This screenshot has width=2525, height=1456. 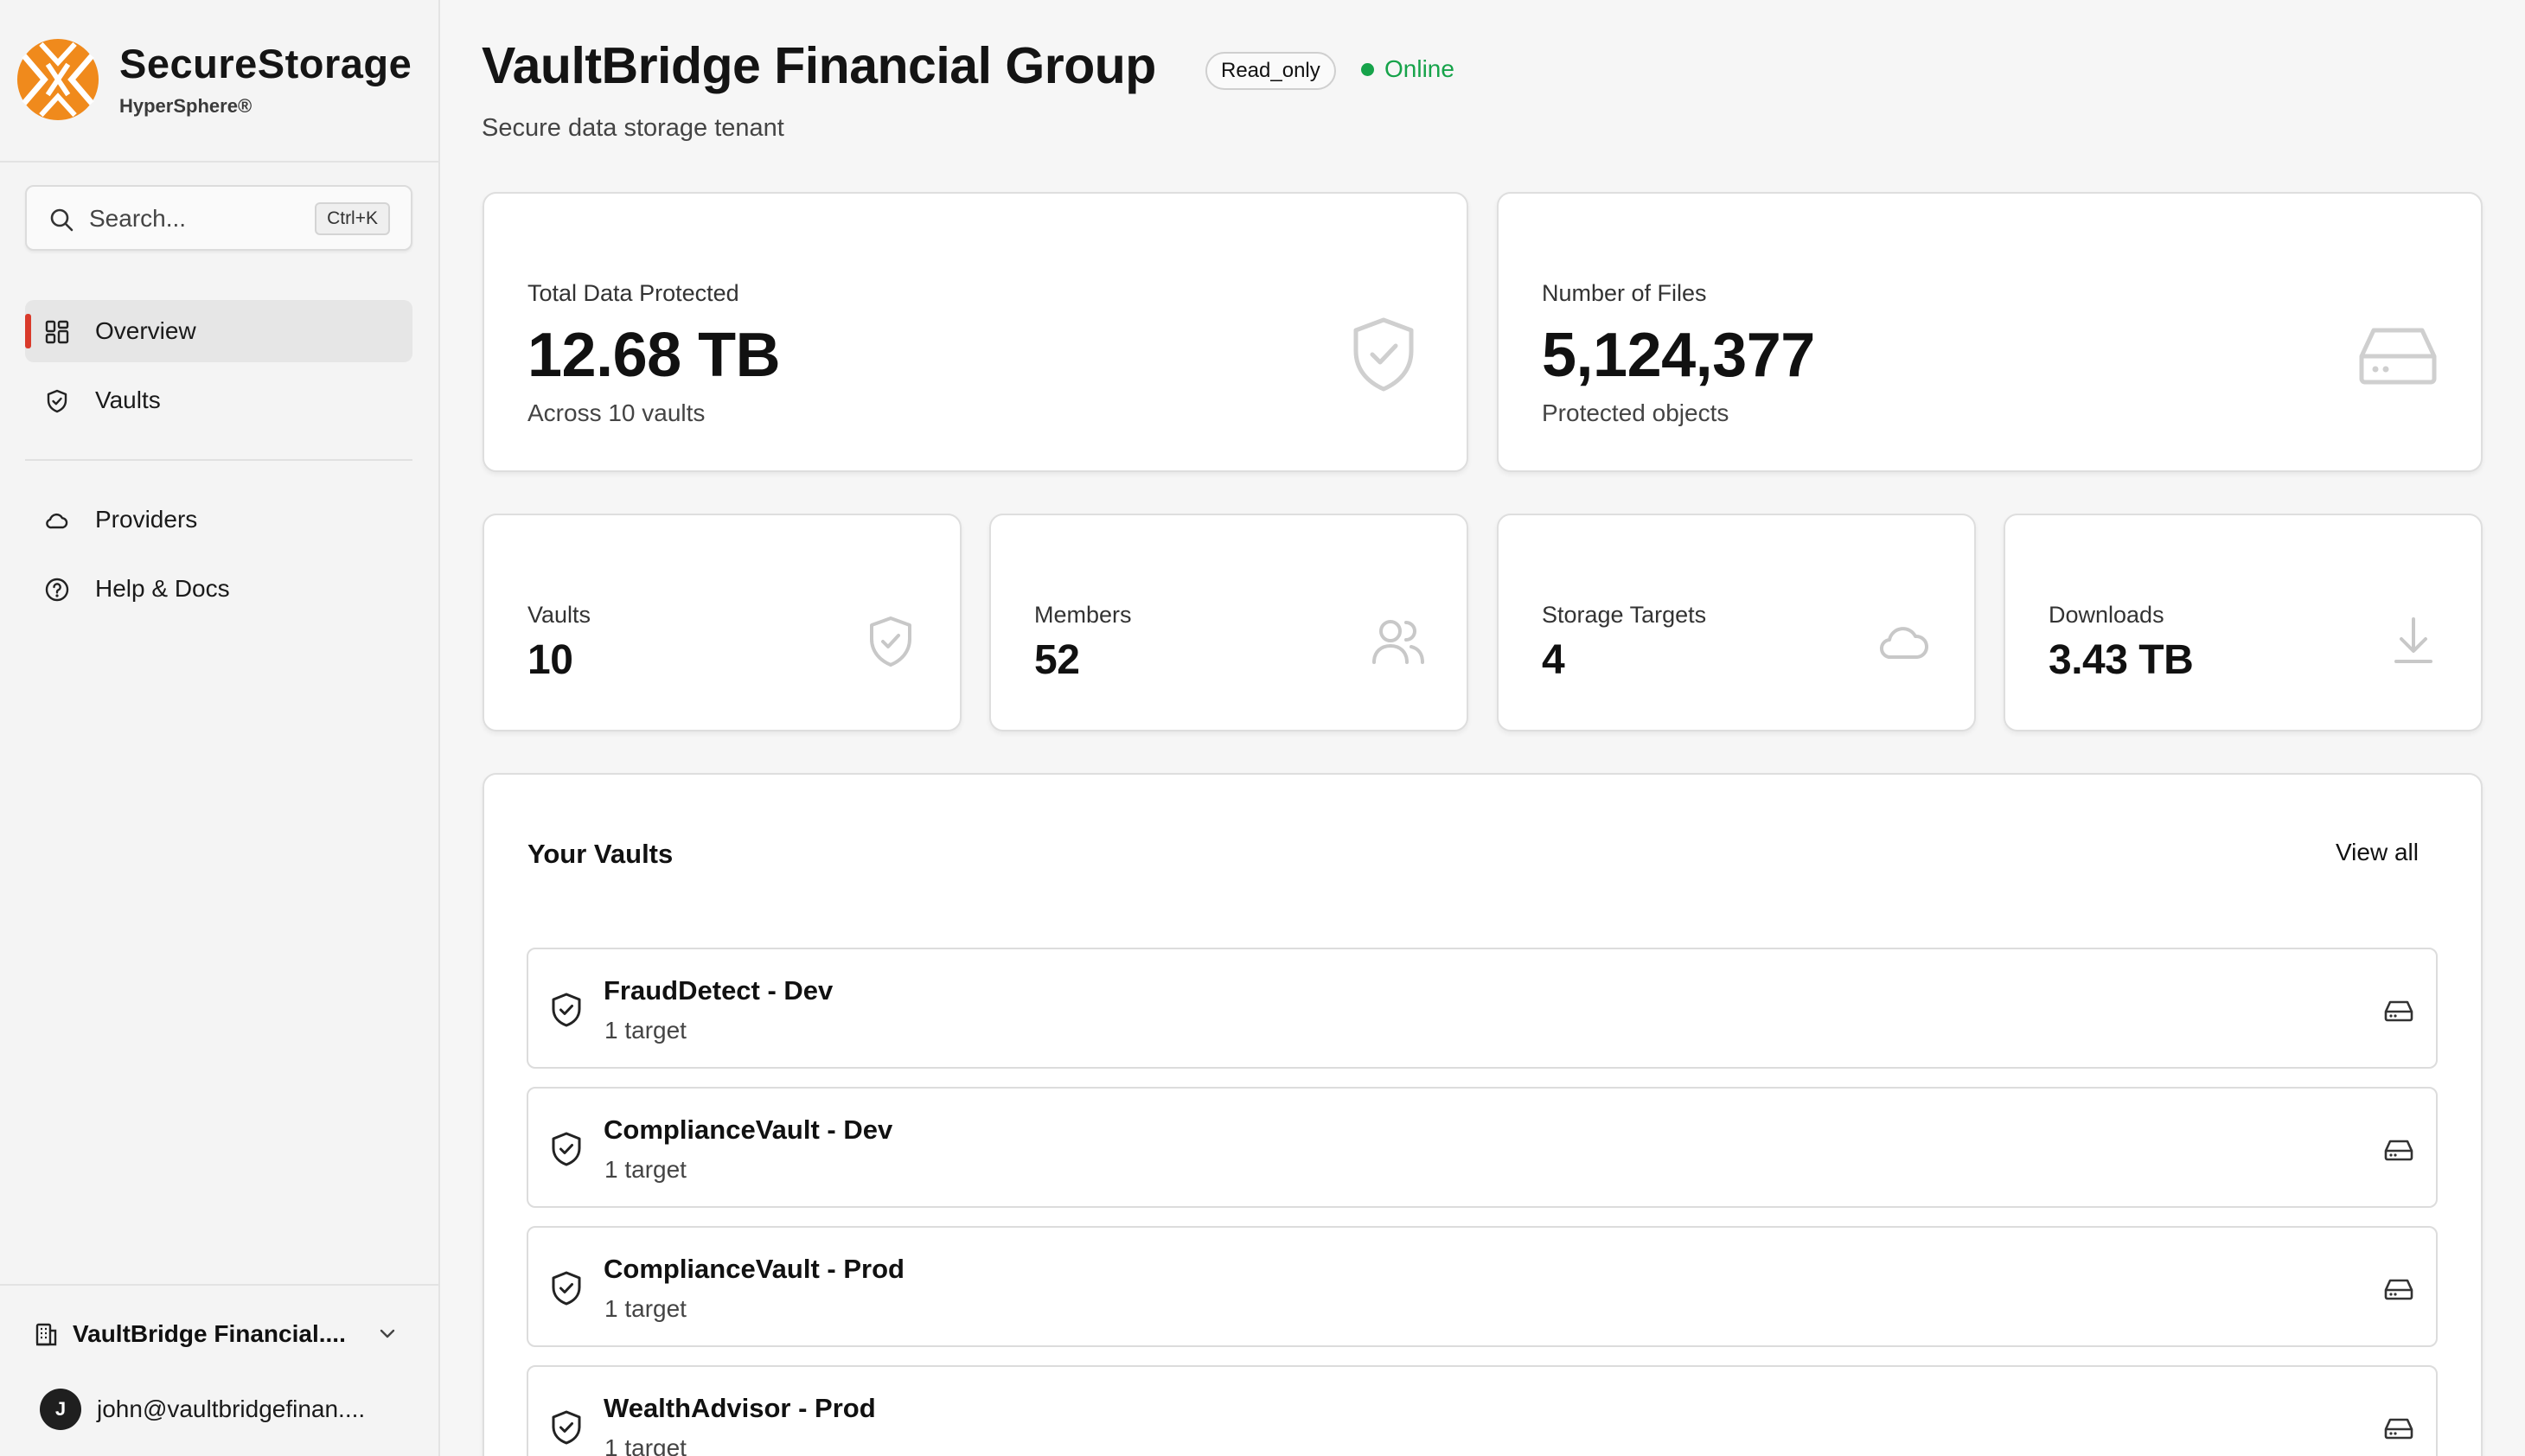 What do you see at coordinates (218, 331) in the screenshot?
I see `nav-item-overview: Overview` at bounding box center [218, 331].